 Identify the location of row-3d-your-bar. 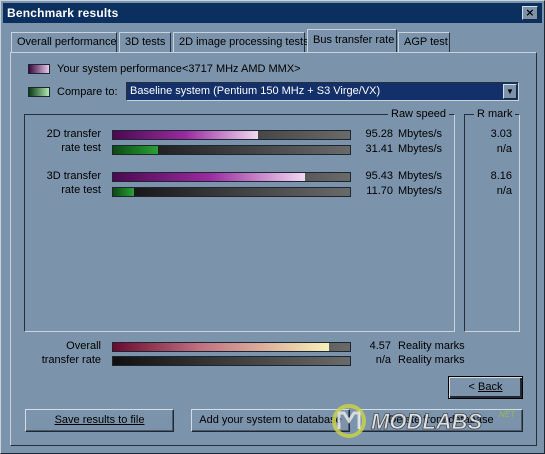
(231, 177).